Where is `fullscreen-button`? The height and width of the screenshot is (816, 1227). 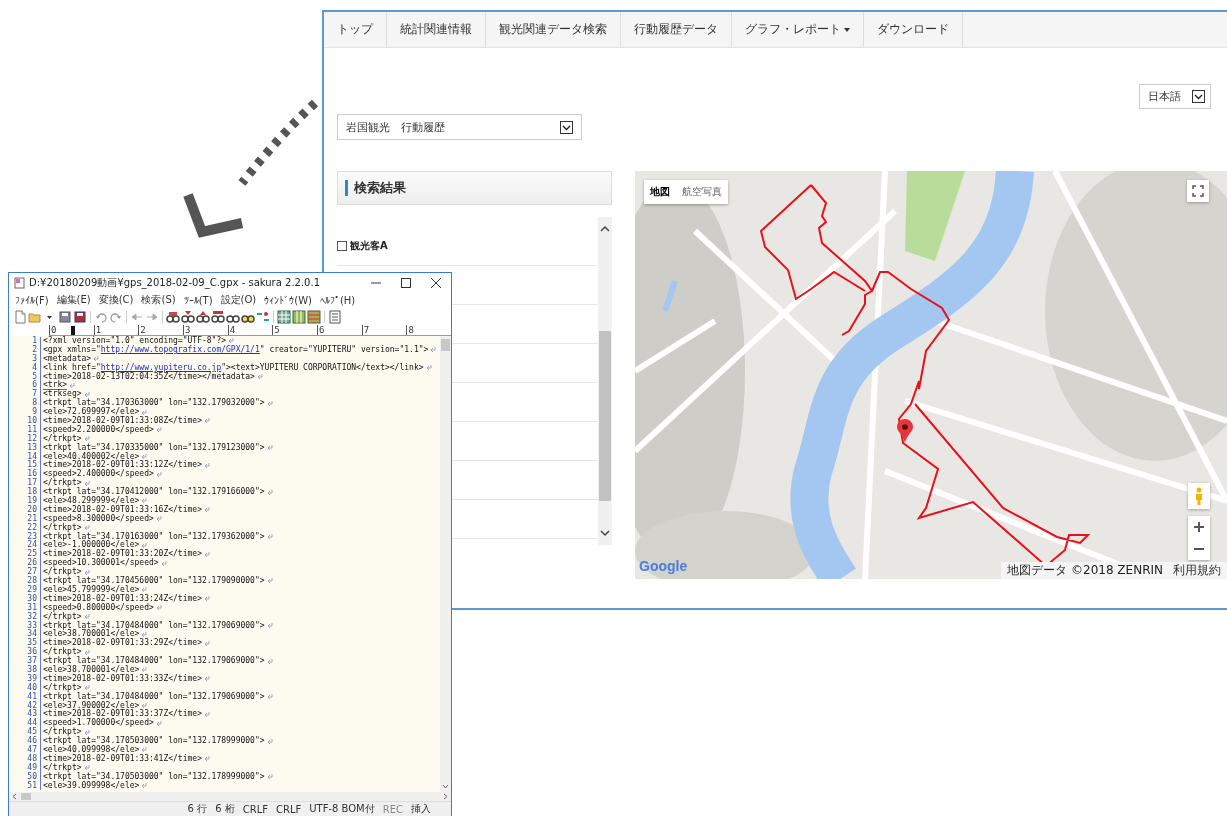
fullscreen-button is located at coordinates (1198, 191).